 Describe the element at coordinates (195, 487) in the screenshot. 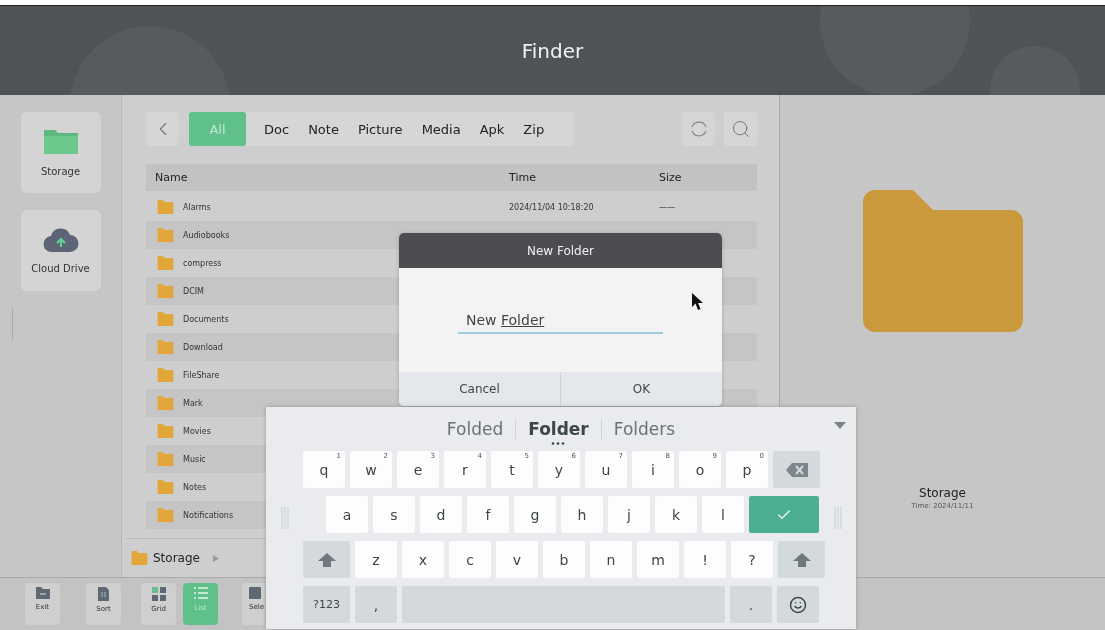

I see `file-name: Notes` at that location.